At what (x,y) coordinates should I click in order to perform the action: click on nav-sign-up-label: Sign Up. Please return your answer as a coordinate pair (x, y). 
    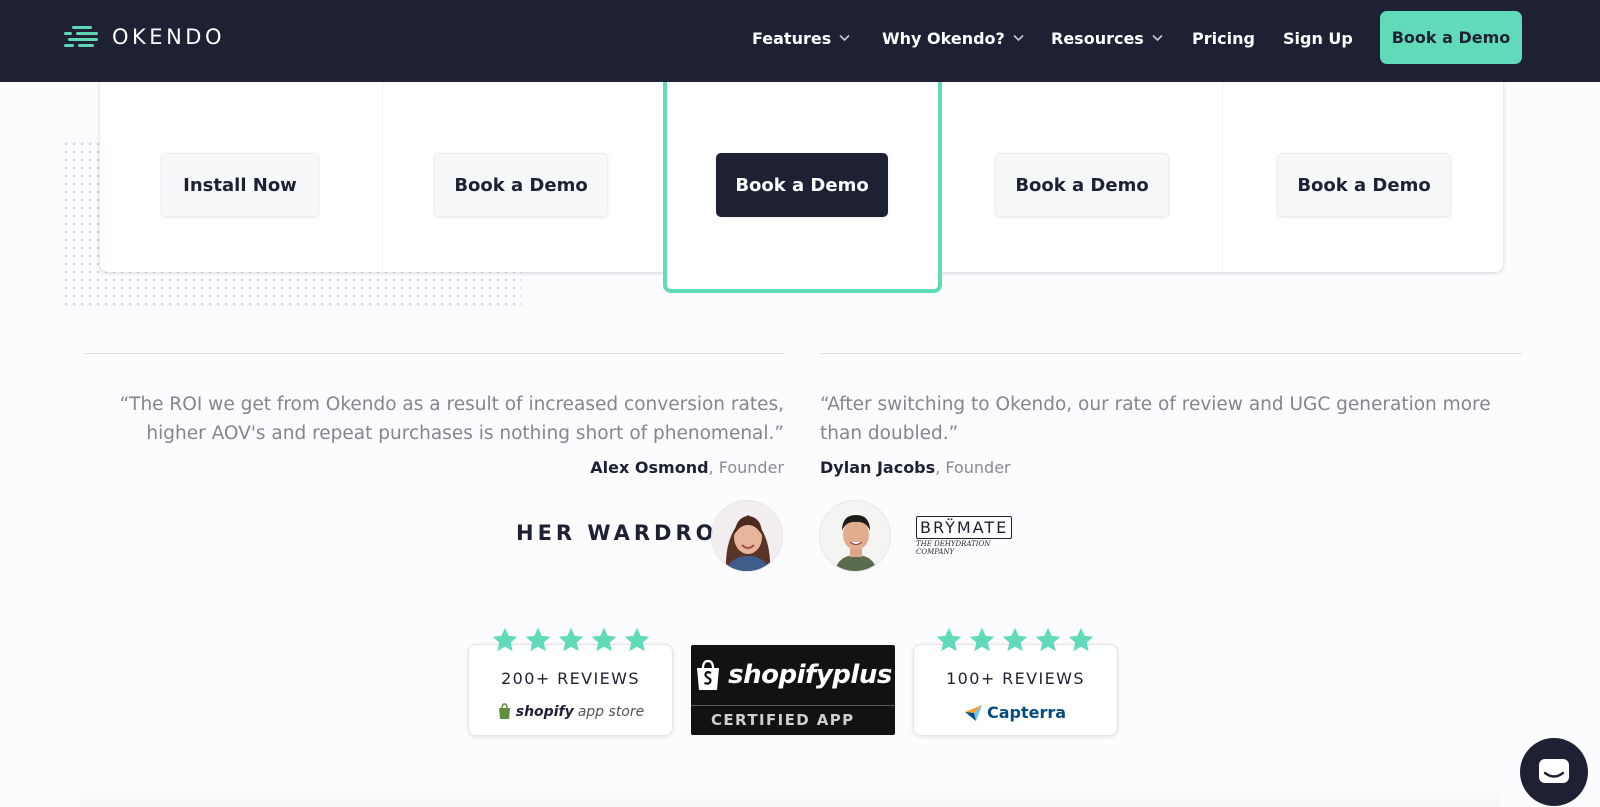
    Looking at the image, I should click on (1318, 38).